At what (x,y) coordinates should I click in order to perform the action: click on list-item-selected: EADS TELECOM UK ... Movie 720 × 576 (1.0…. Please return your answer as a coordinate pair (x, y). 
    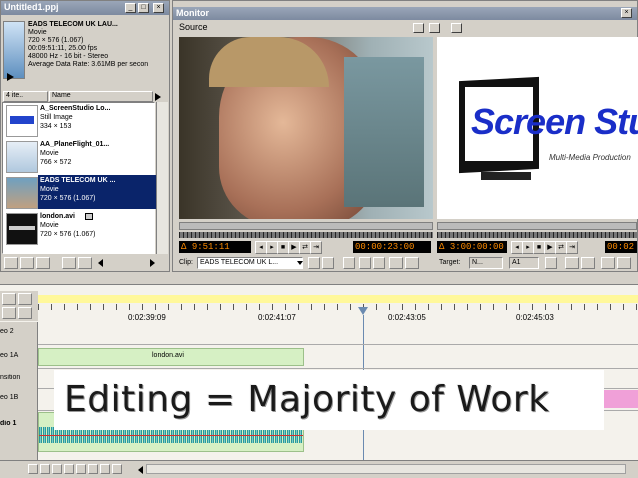
    Looking at the image, I should click on (80, 192).